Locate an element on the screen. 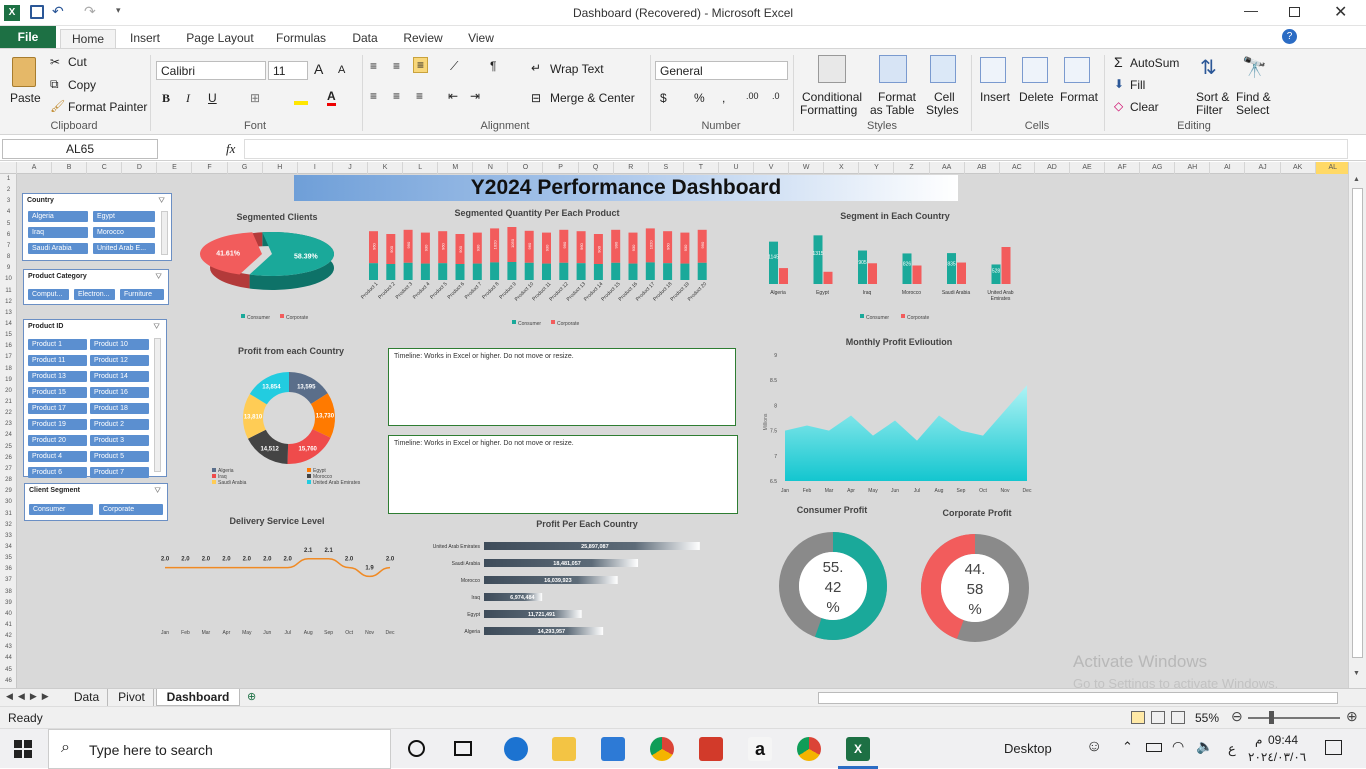 The height and width of the screenshot is (769, 1366). row-header: 22 is located at coordinates (8, 413).